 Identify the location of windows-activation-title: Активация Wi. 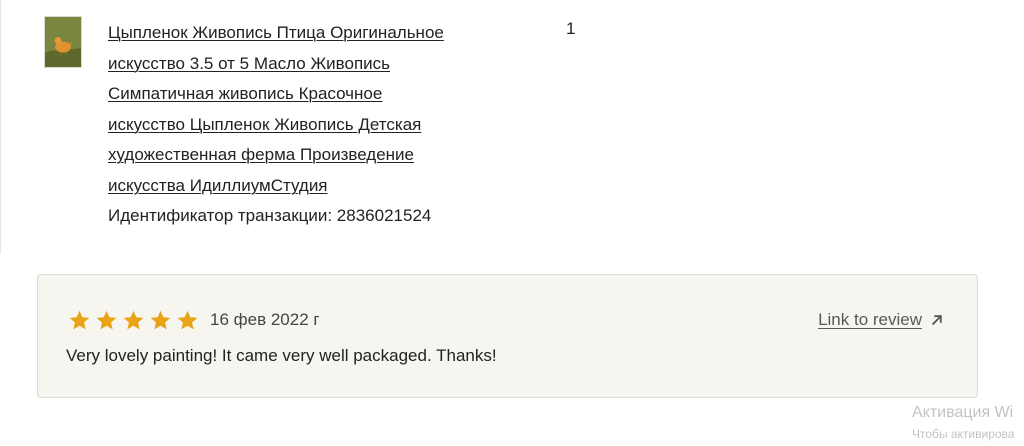
(963, 412).